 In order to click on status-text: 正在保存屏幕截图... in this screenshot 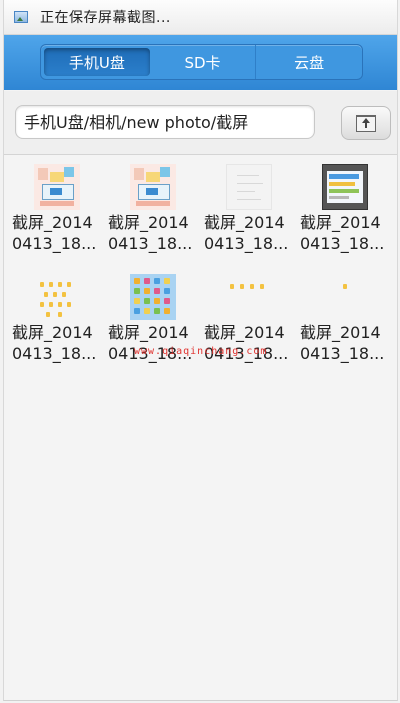, I will do `click(105, 18)`.